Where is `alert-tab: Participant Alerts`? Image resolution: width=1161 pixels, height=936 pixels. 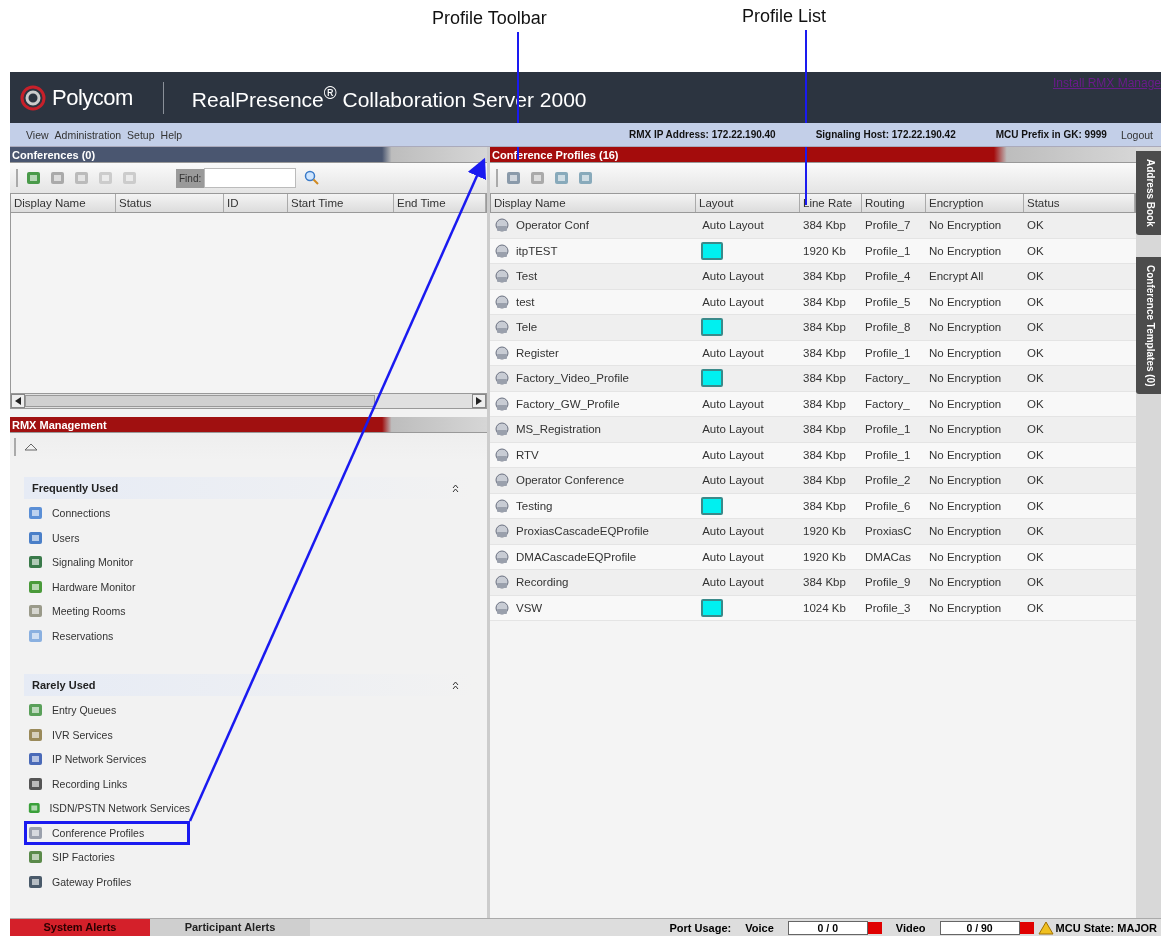
alert-tab: Participant Alerts is located at coordinates (230, 927).